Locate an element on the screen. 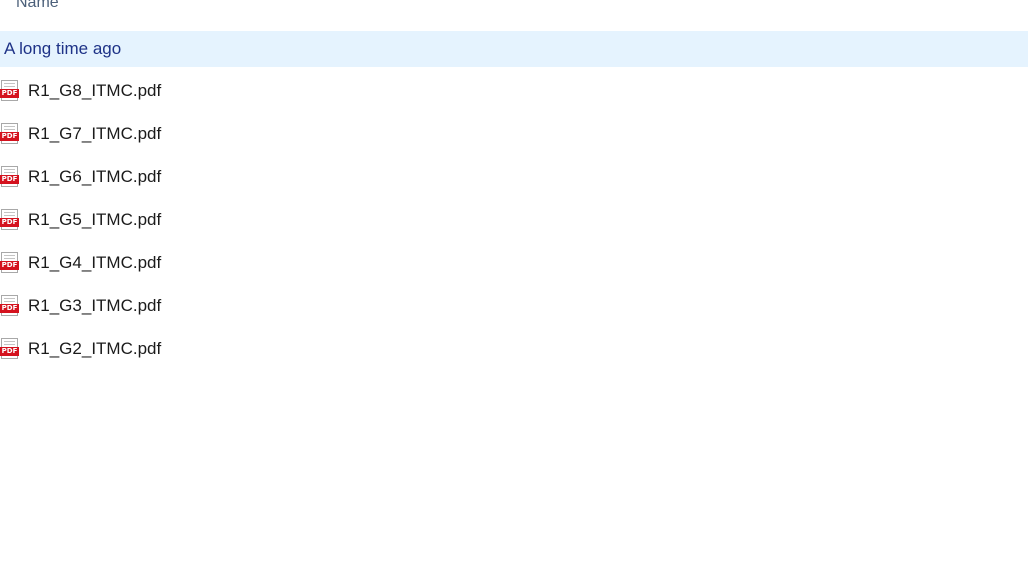 The image size is (1028, 577). file-name: R1_G5_ITMC.pdf is located at coordinates (94, 220).